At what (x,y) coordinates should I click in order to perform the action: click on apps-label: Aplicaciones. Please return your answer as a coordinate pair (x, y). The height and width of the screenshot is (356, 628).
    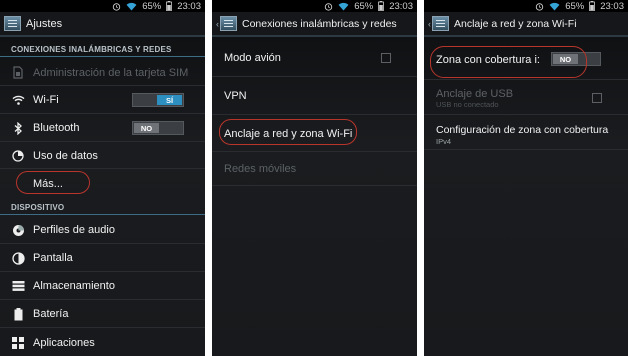
    Looking at the image, I should click on (64, 342).